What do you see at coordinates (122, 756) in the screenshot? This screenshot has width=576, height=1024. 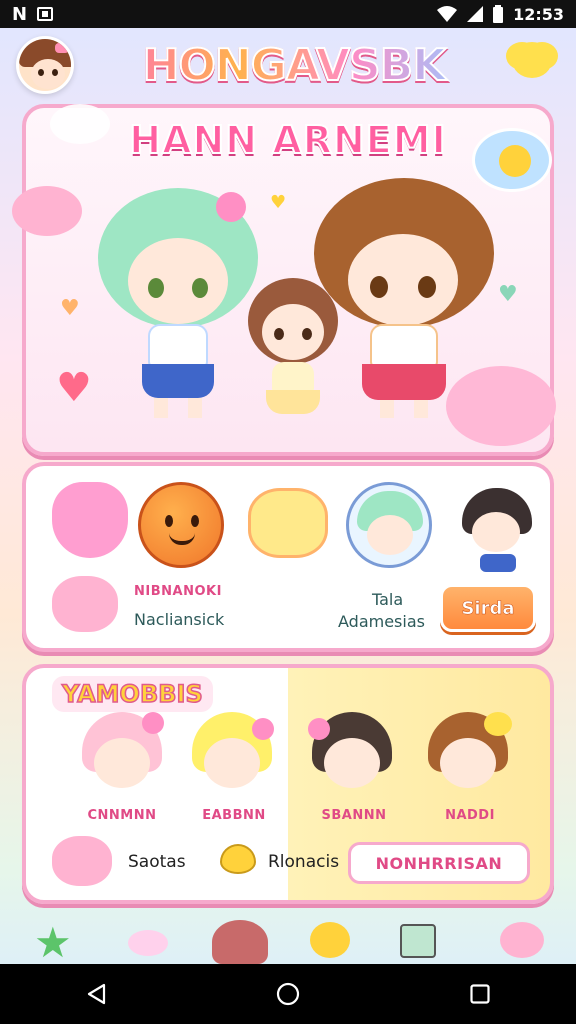 I see `character-card-pink` at bounding box center [122, 756].